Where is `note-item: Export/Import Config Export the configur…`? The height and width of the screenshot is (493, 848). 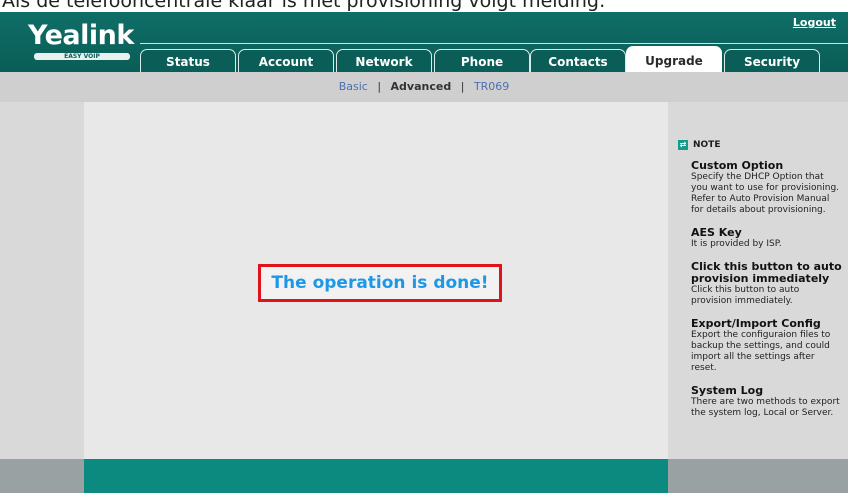
note-item: Export/Import Config Export the configur… is located at coordinates (767, 346).